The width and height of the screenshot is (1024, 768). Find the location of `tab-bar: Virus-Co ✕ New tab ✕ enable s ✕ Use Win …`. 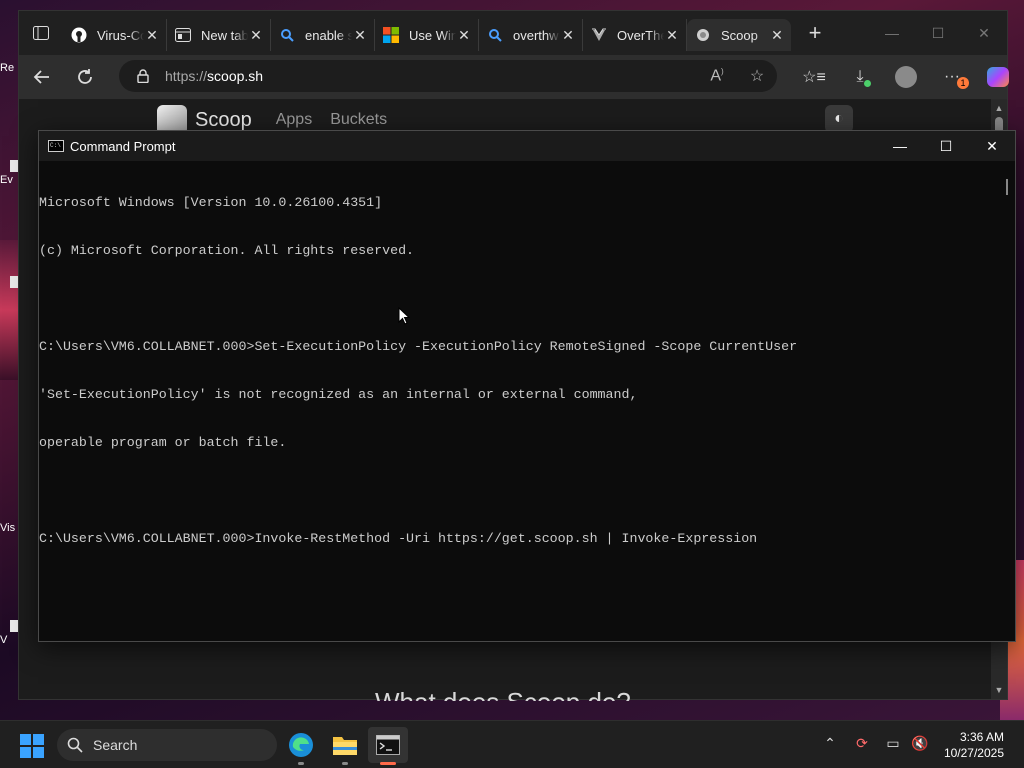

tab-bar: Virus-Co ✕ New tab ✕ enable s ✕ Use Win … is located at coordinates (513, 33).